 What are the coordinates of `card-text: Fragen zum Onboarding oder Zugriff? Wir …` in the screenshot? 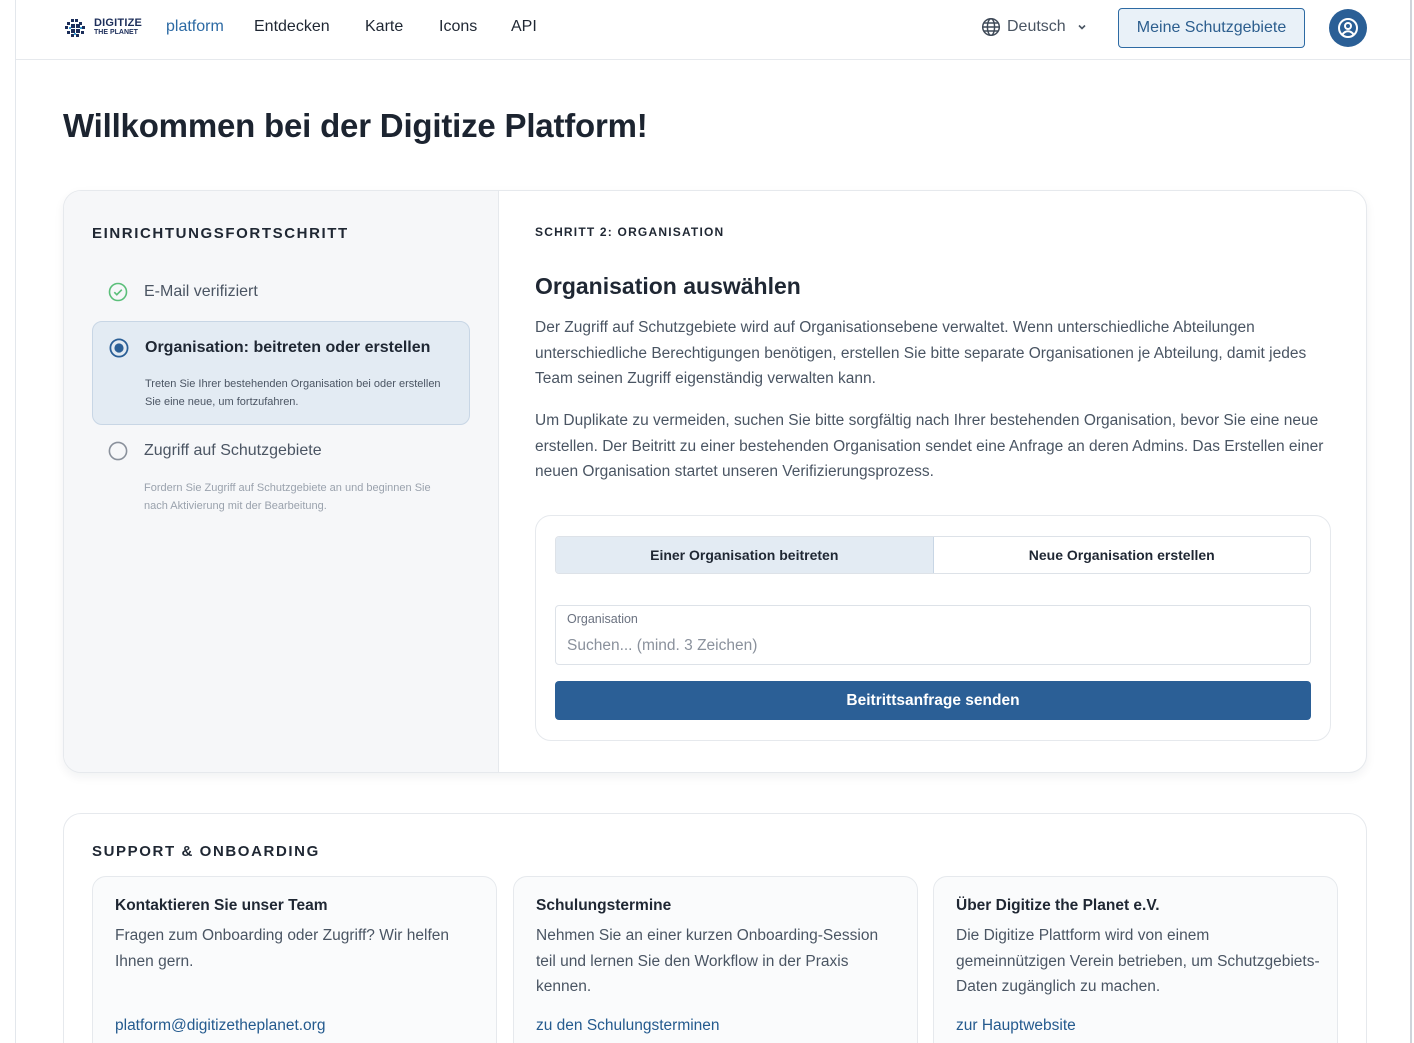 It's located at (282, 948).